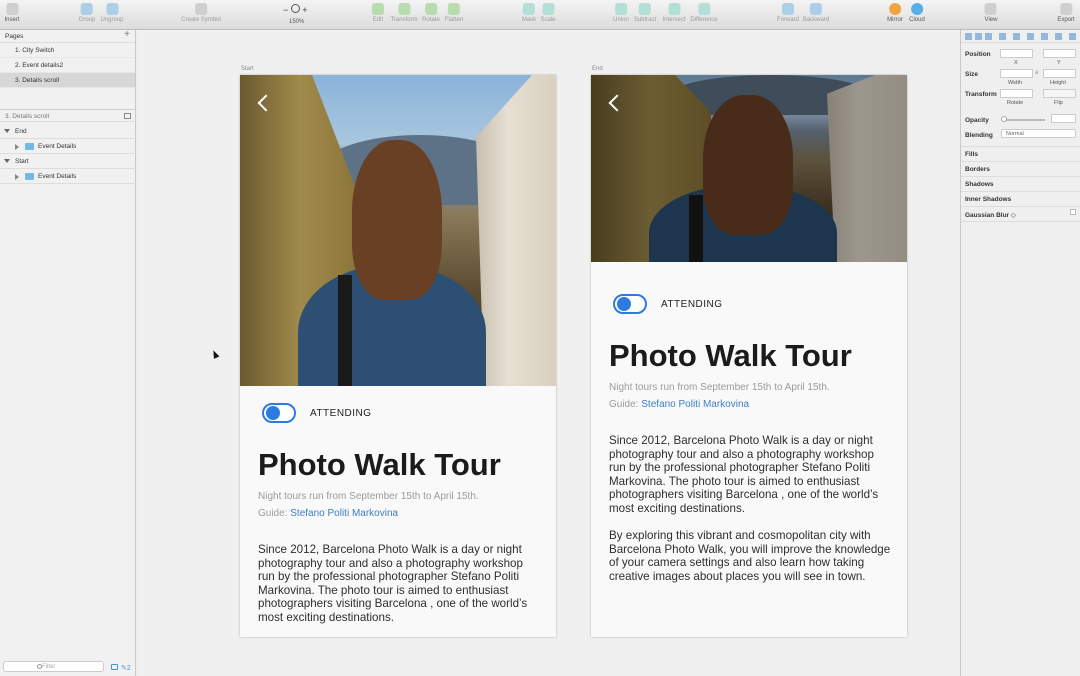 The height and width of the screenshot is (676, 1080). What do you see at coordinates (1030, 36) in the screenshot?
I see `align-bottom-icon` at bounding box center [1030, 36].